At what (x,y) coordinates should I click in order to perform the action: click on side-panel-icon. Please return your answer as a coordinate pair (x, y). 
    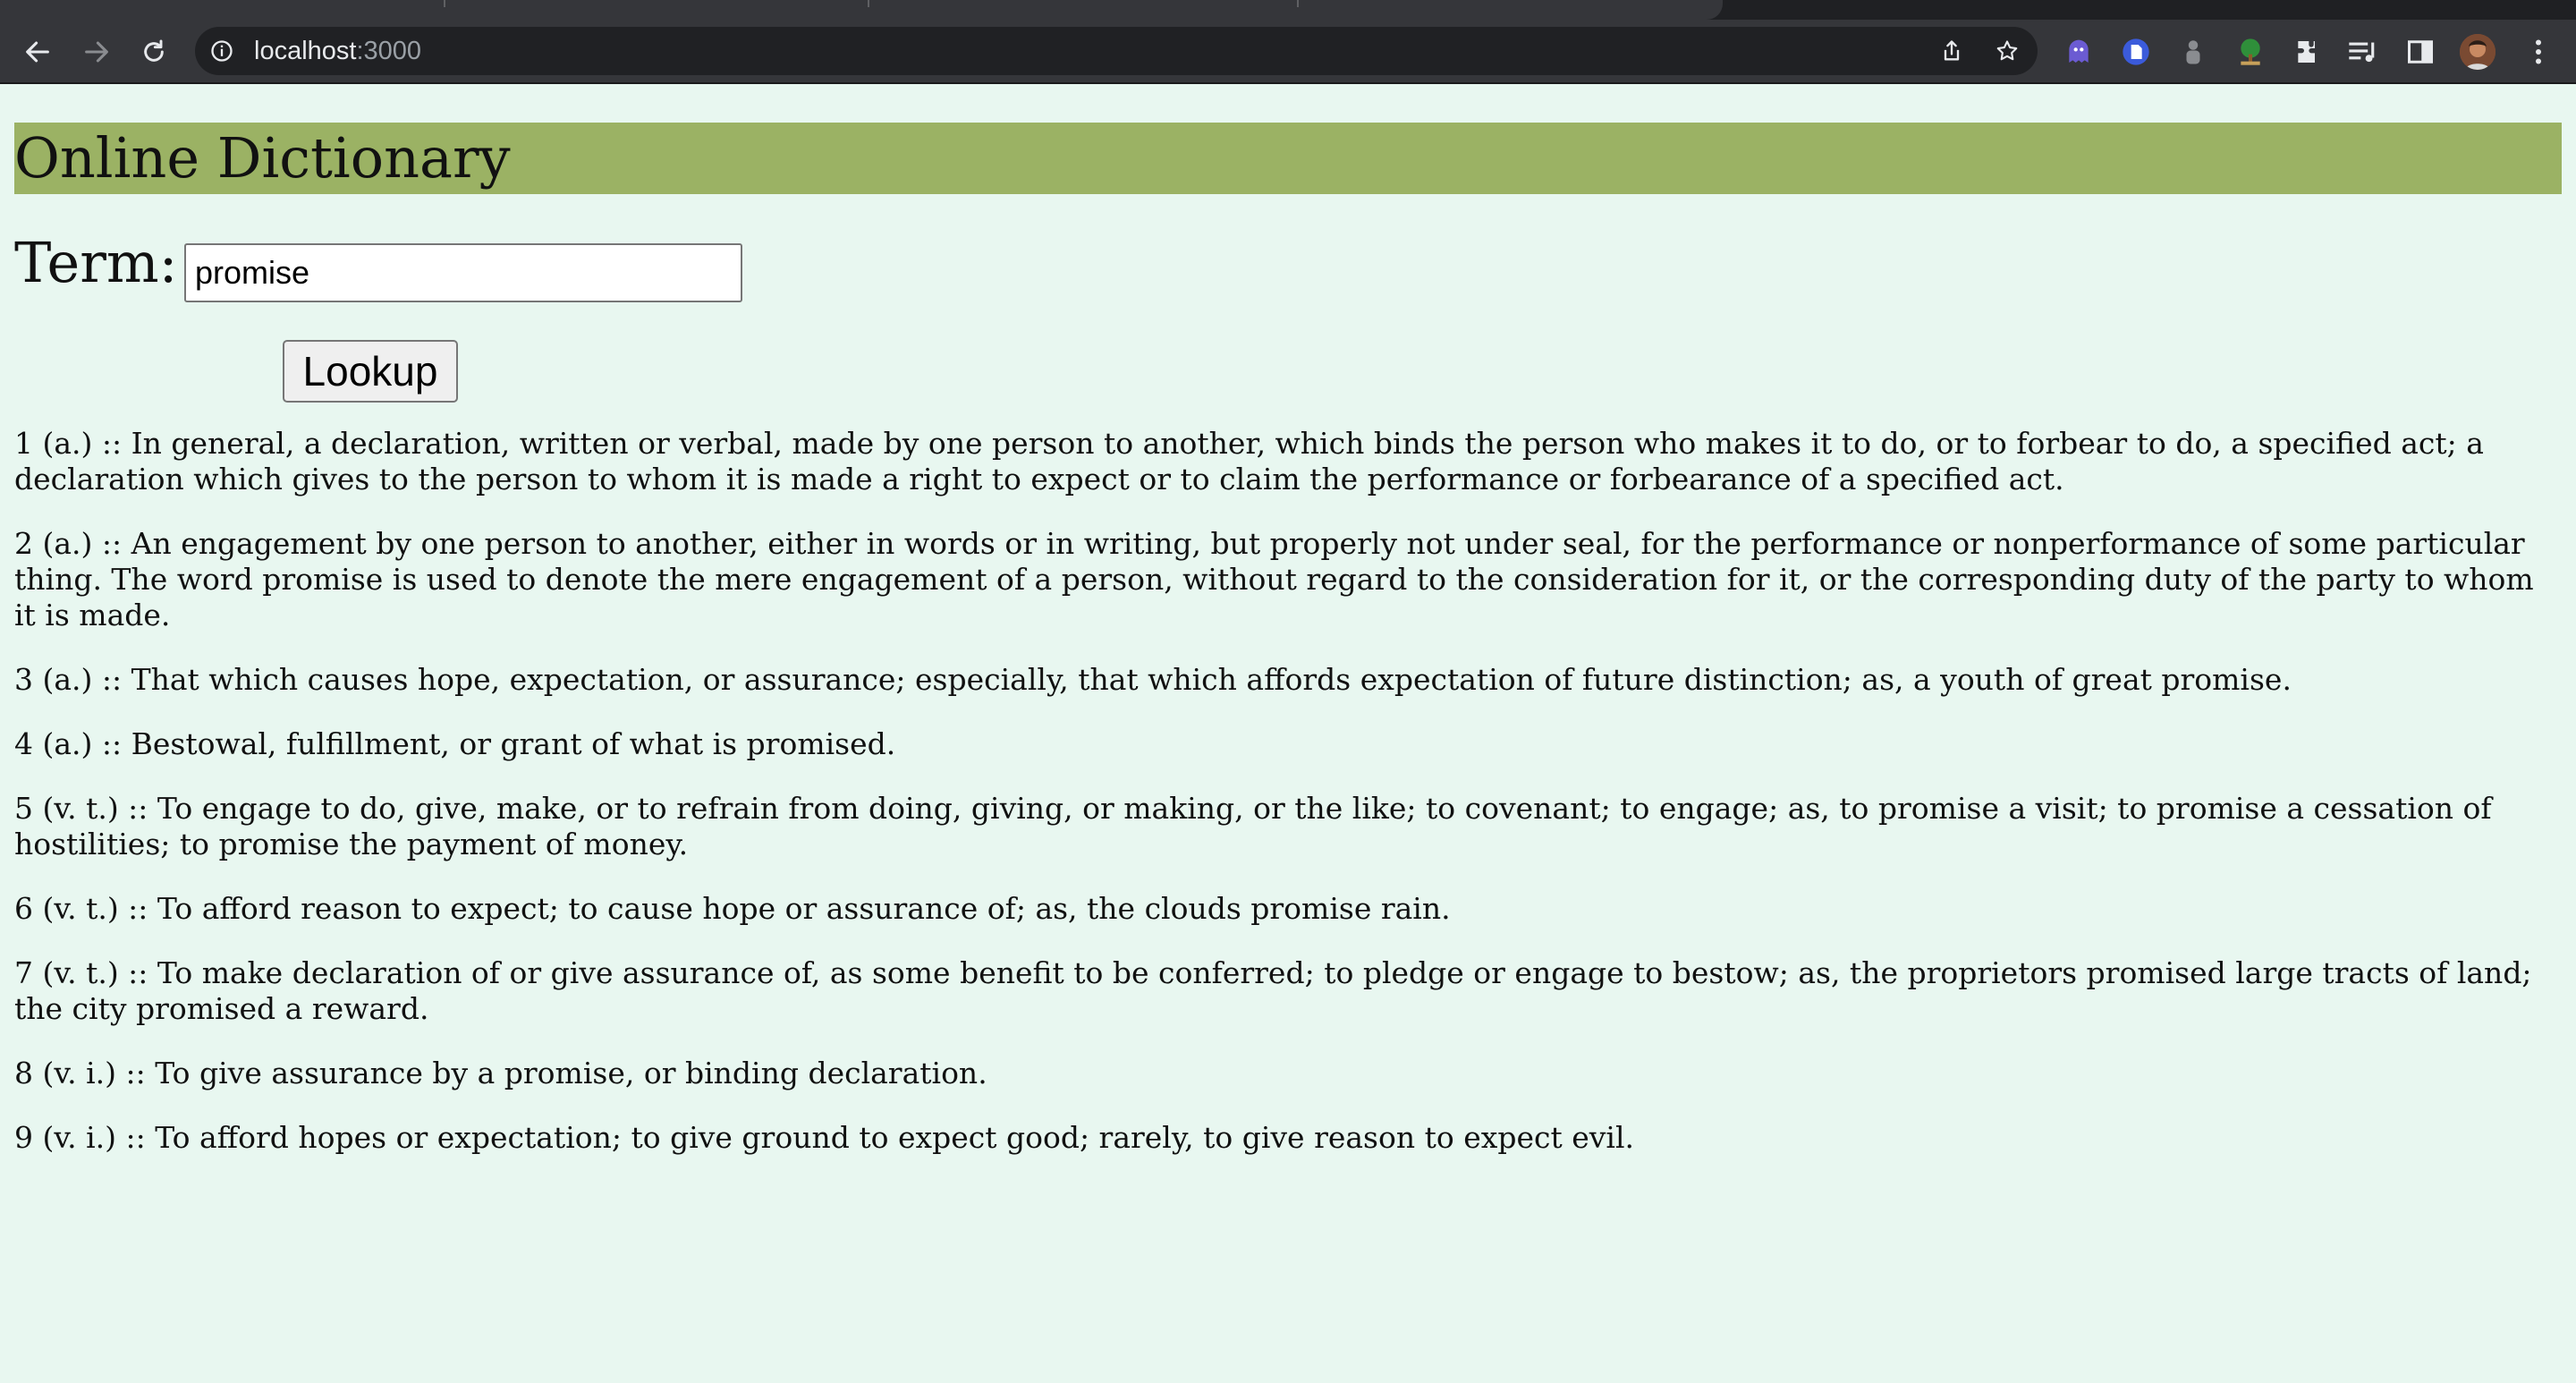
    Looking at the image, I should click on (2420, 52).